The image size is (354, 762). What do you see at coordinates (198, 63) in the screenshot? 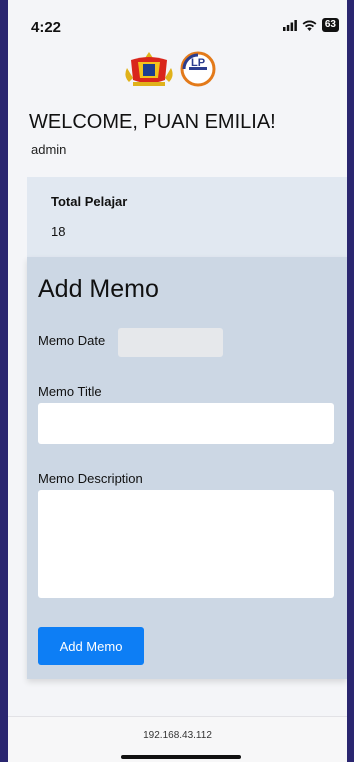
I see `svg-text: LP` at bounding box center [198, 63].